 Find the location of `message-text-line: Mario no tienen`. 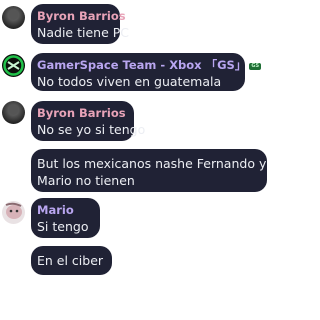

message-text-line: Mario no tienen is located at coordinates (86, 180).